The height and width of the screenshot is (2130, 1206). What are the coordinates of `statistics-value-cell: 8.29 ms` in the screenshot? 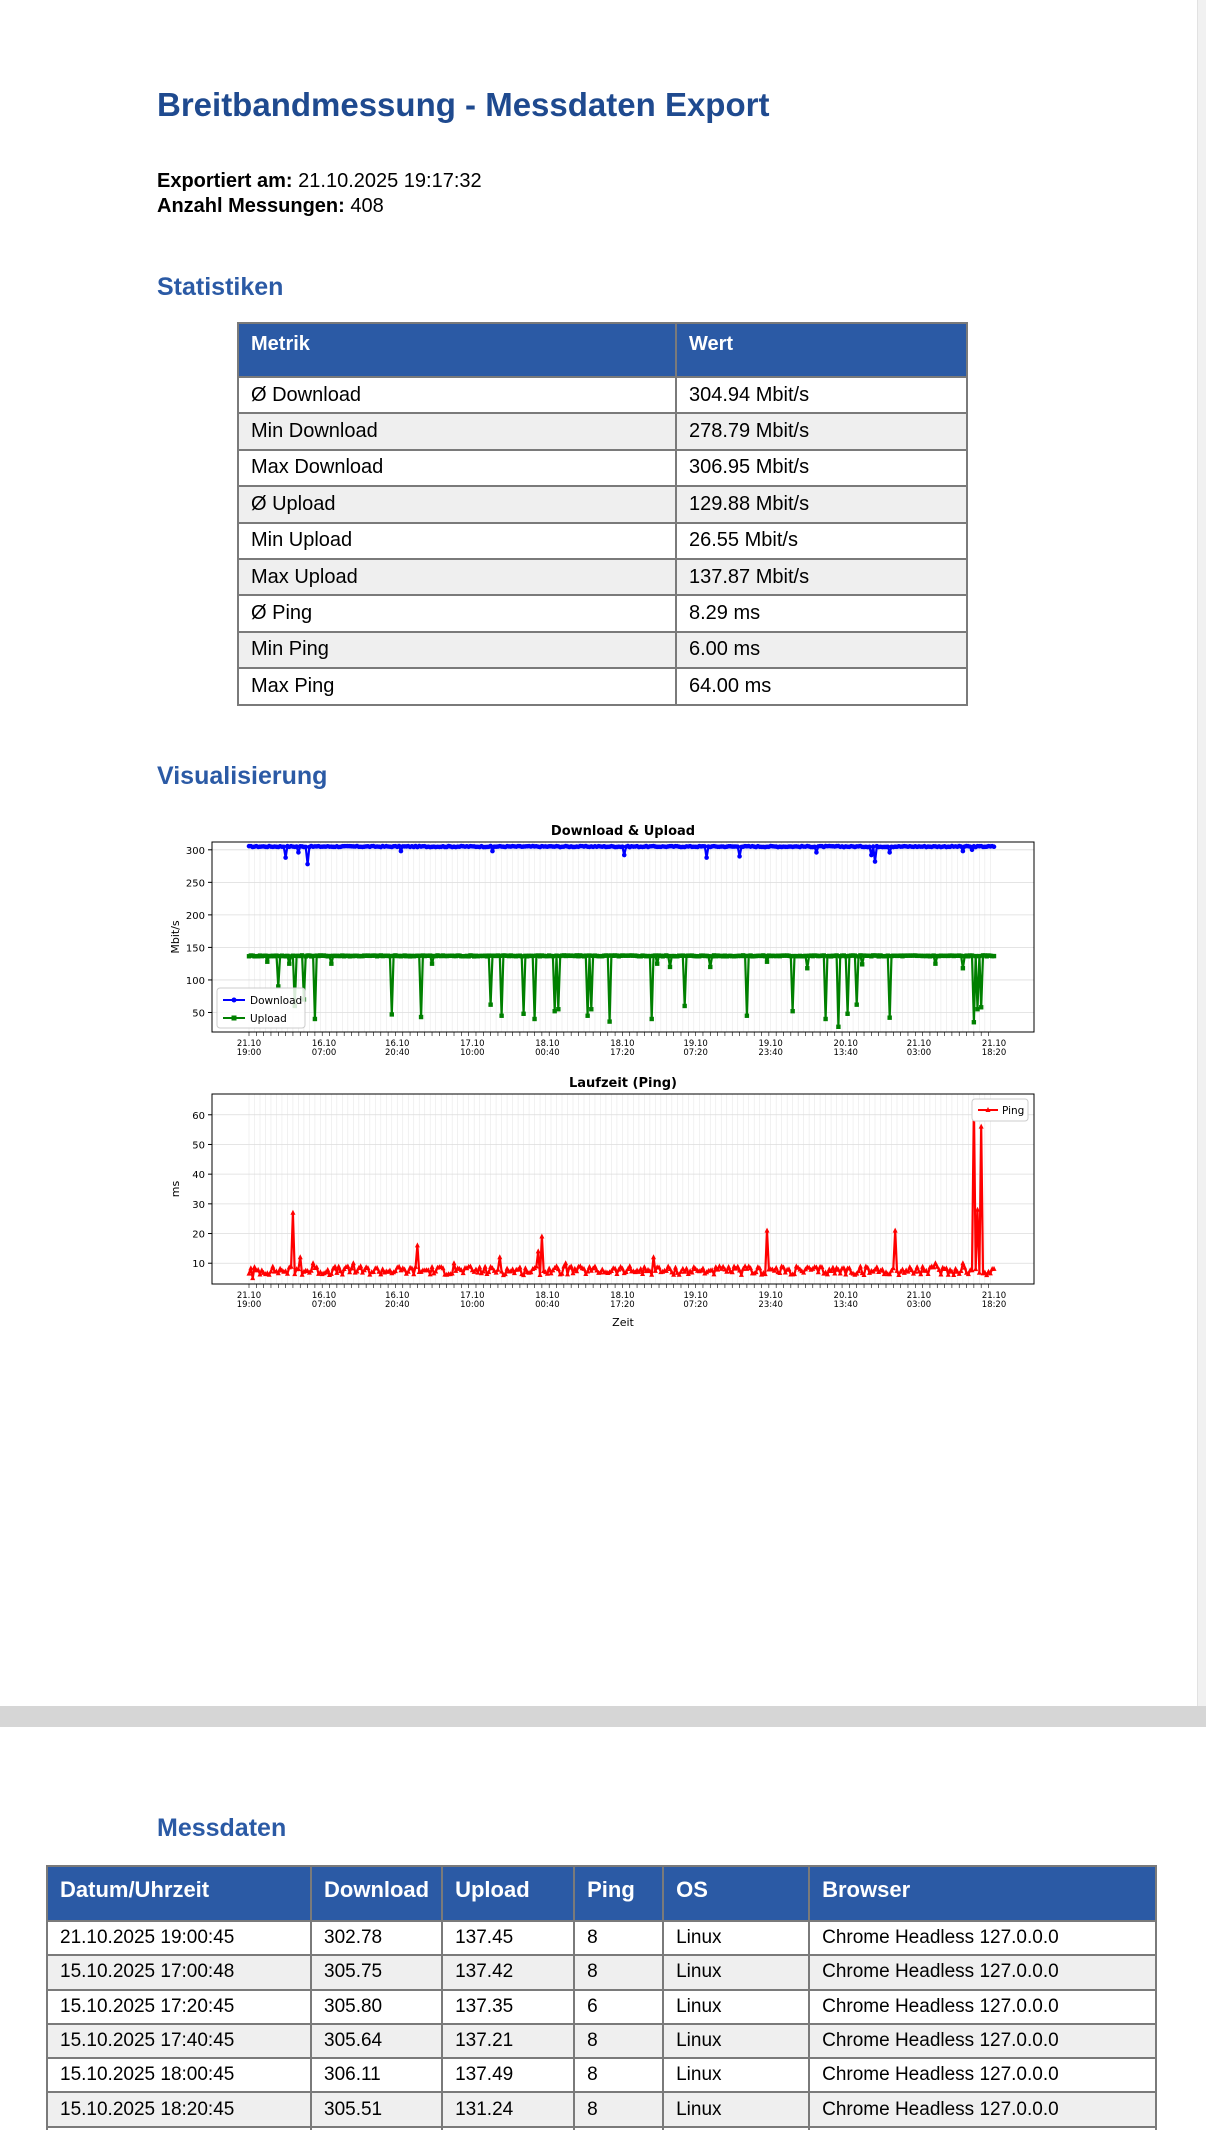 It's located at (821, 613).